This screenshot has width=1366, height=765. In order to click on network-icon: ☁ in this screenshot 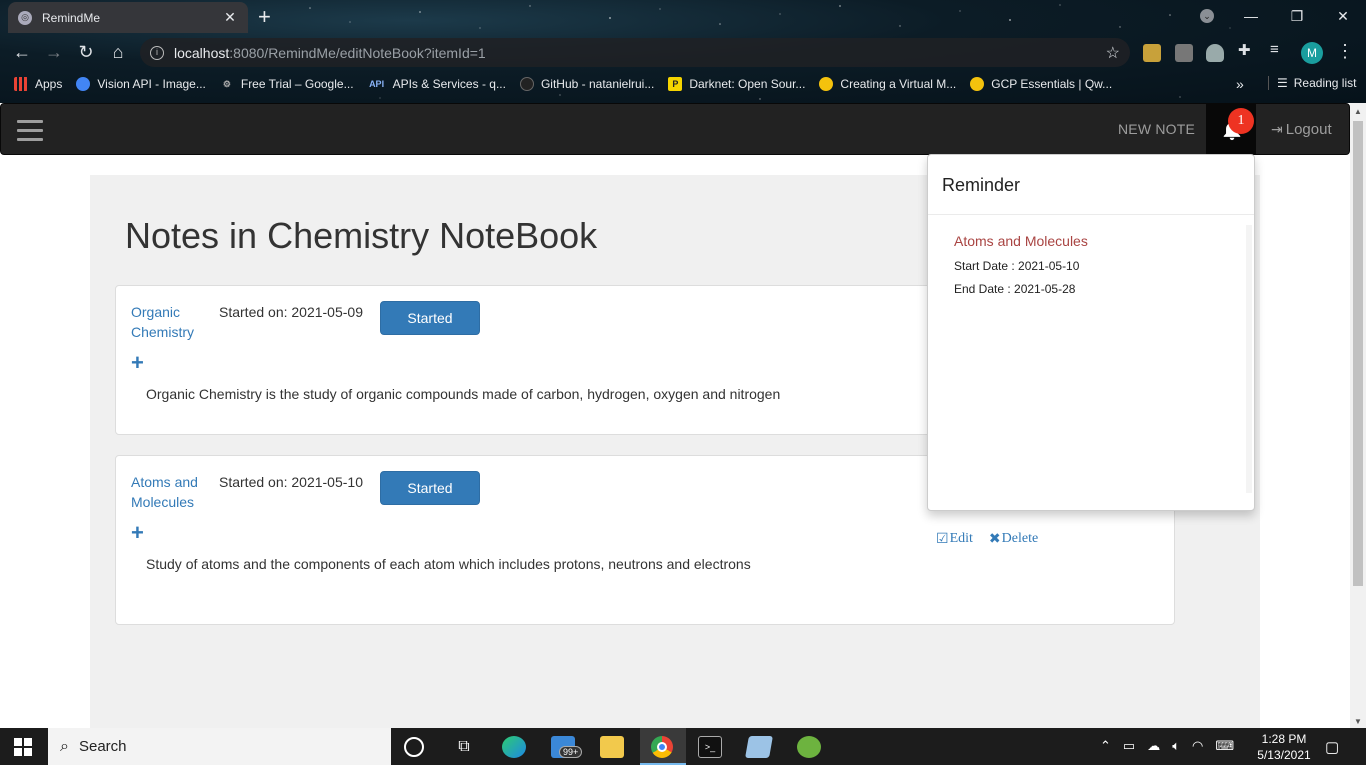, I will do `click(1153, 746)`.